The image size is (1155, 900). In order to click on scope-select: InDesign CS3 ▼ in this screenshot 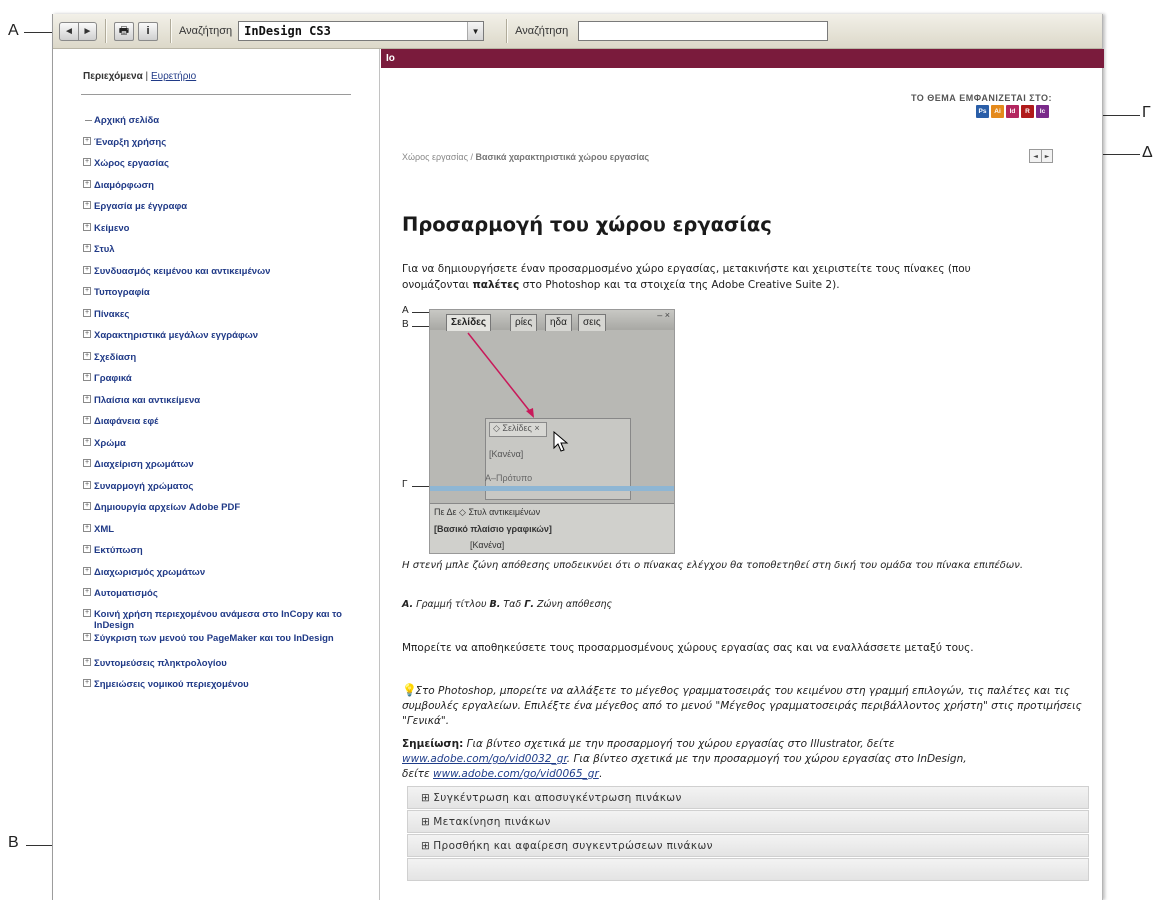, I will do `click(361, 31)`.